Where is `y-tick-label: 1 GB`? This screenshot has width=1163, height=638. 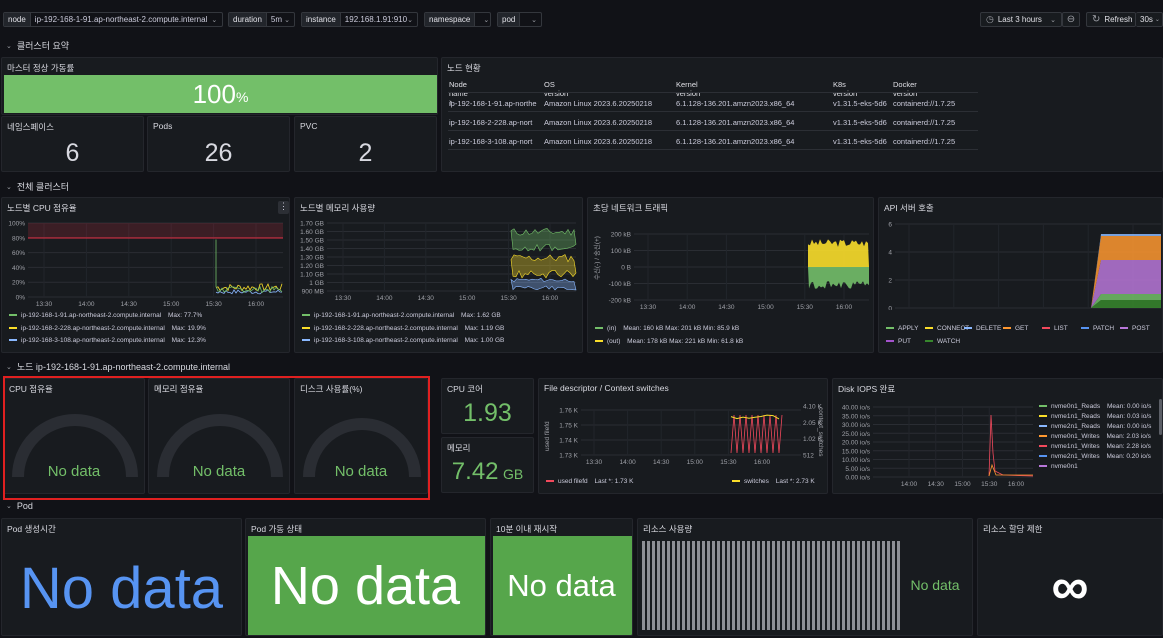
y-tick-label: 1 GB is located at coordinates (316, 283).